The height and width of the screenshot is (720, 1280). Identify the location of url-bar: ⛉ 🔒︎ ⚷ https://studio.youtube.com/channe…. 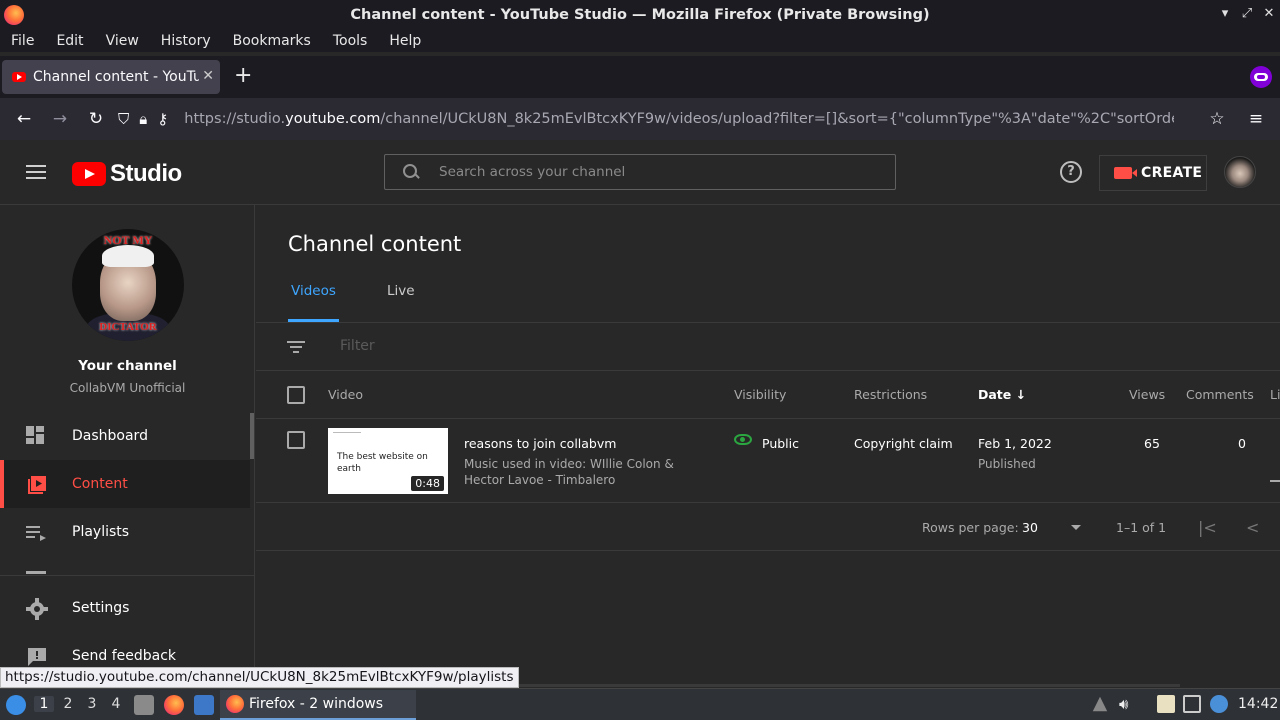
(663, 119).